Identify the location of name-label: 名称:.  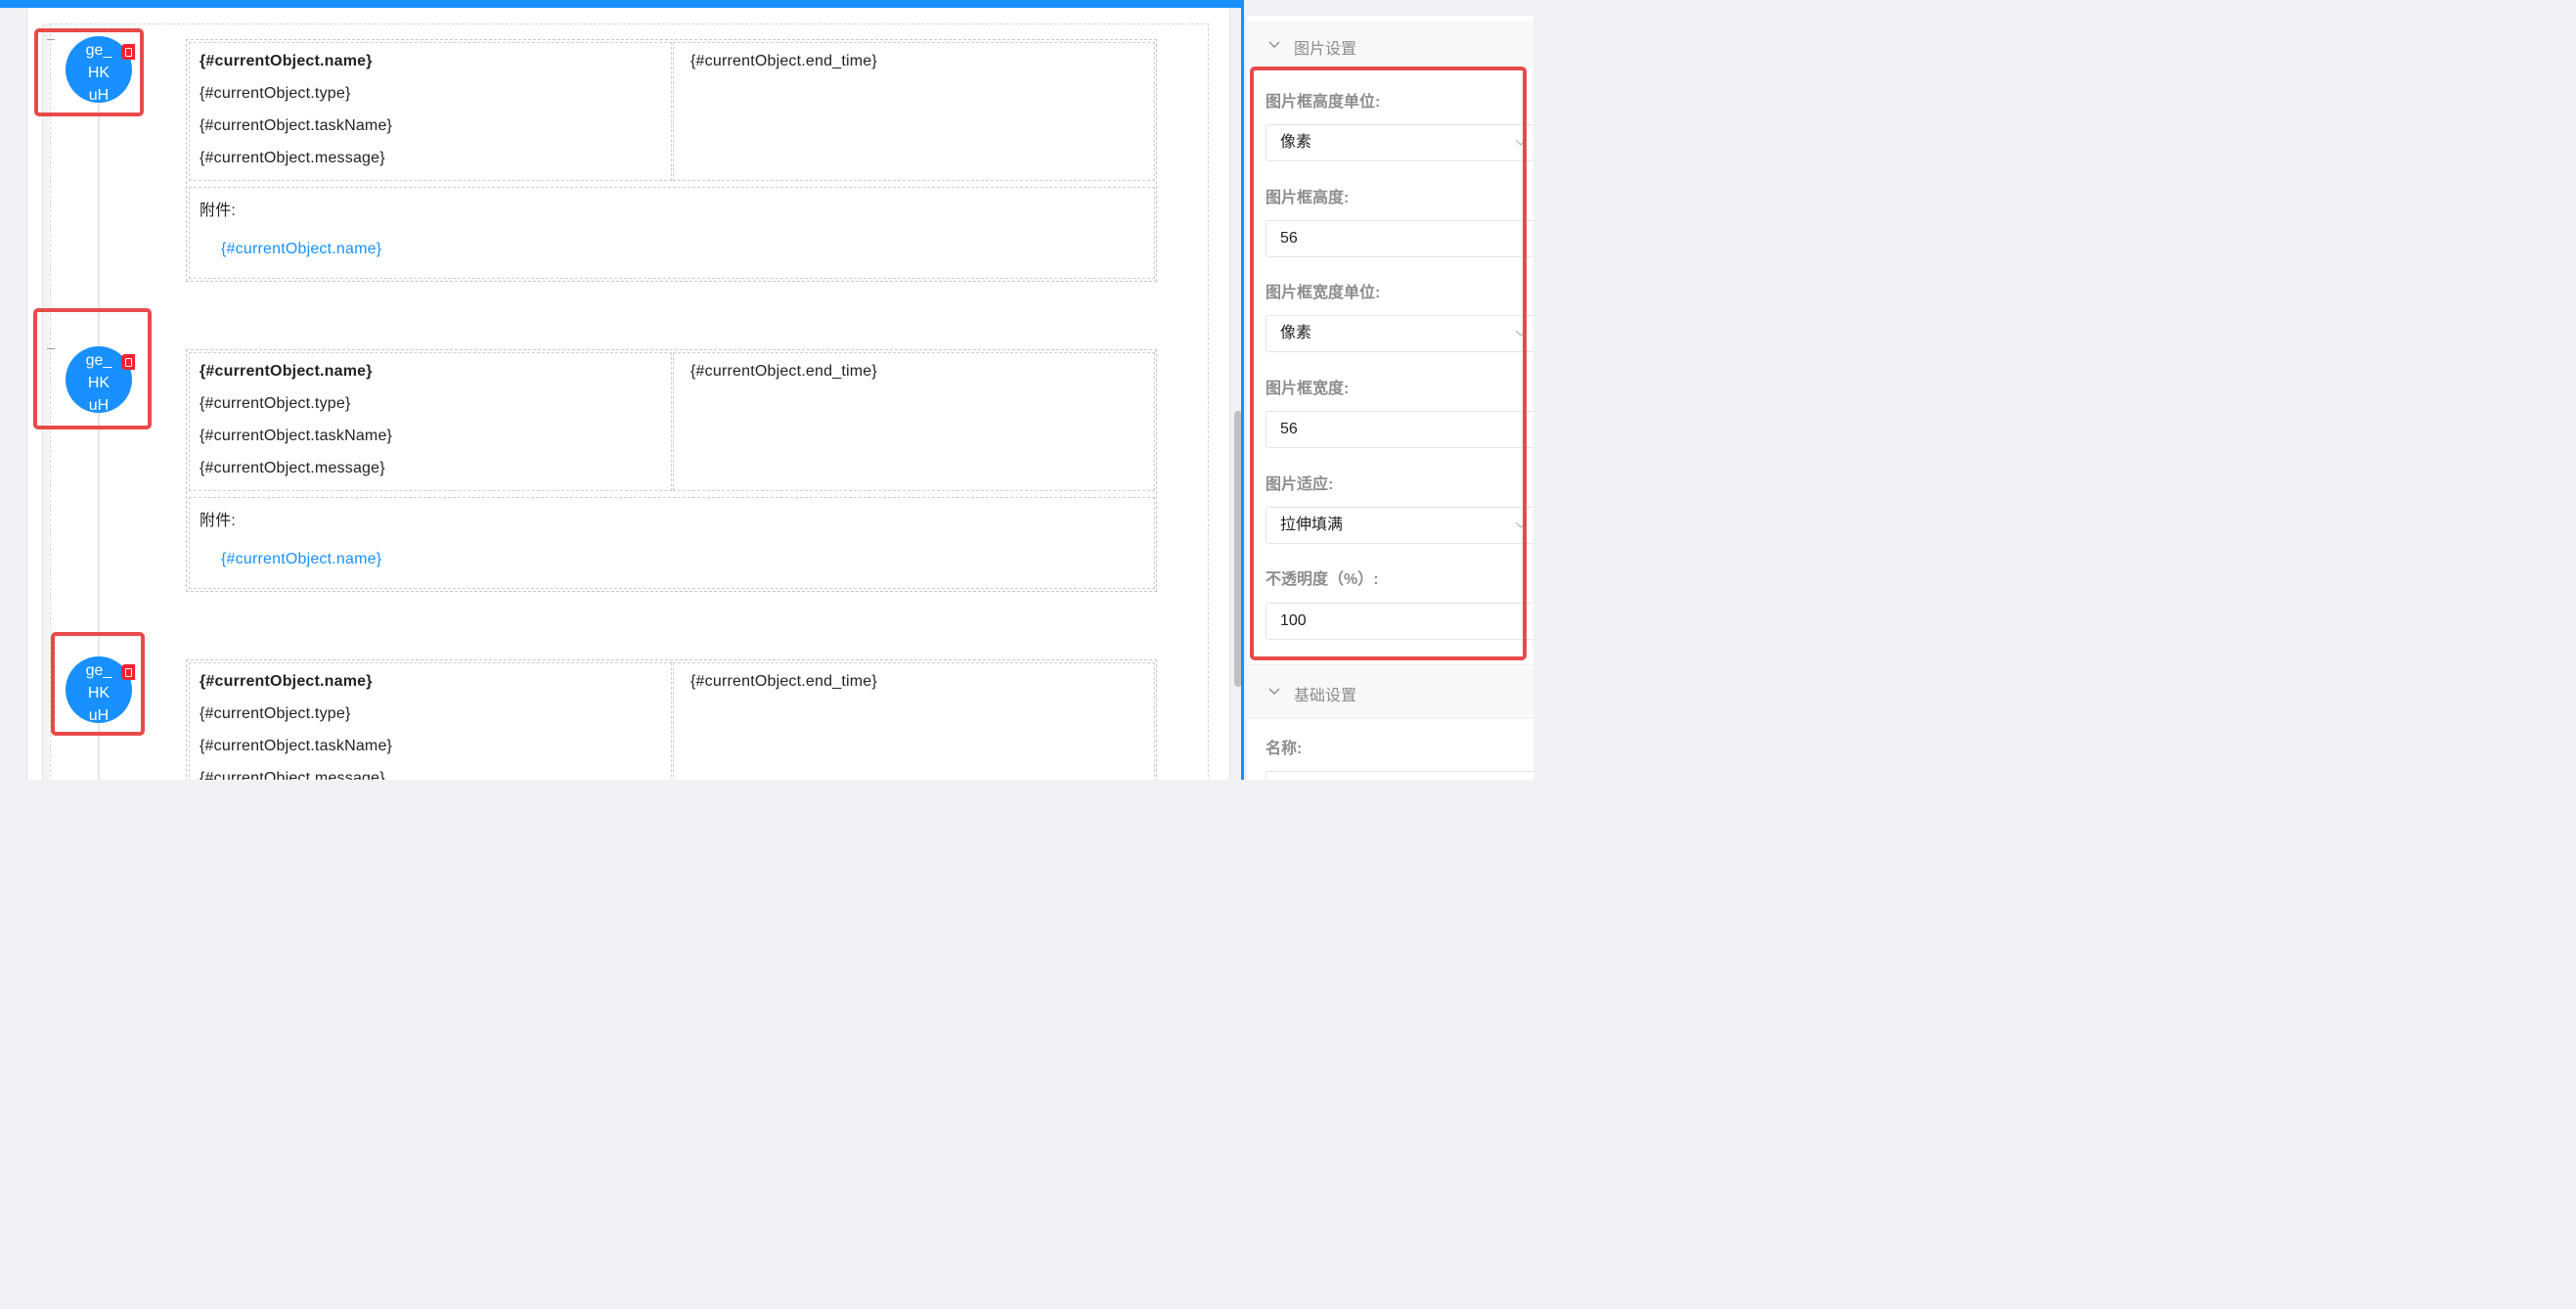
(1284, 749).